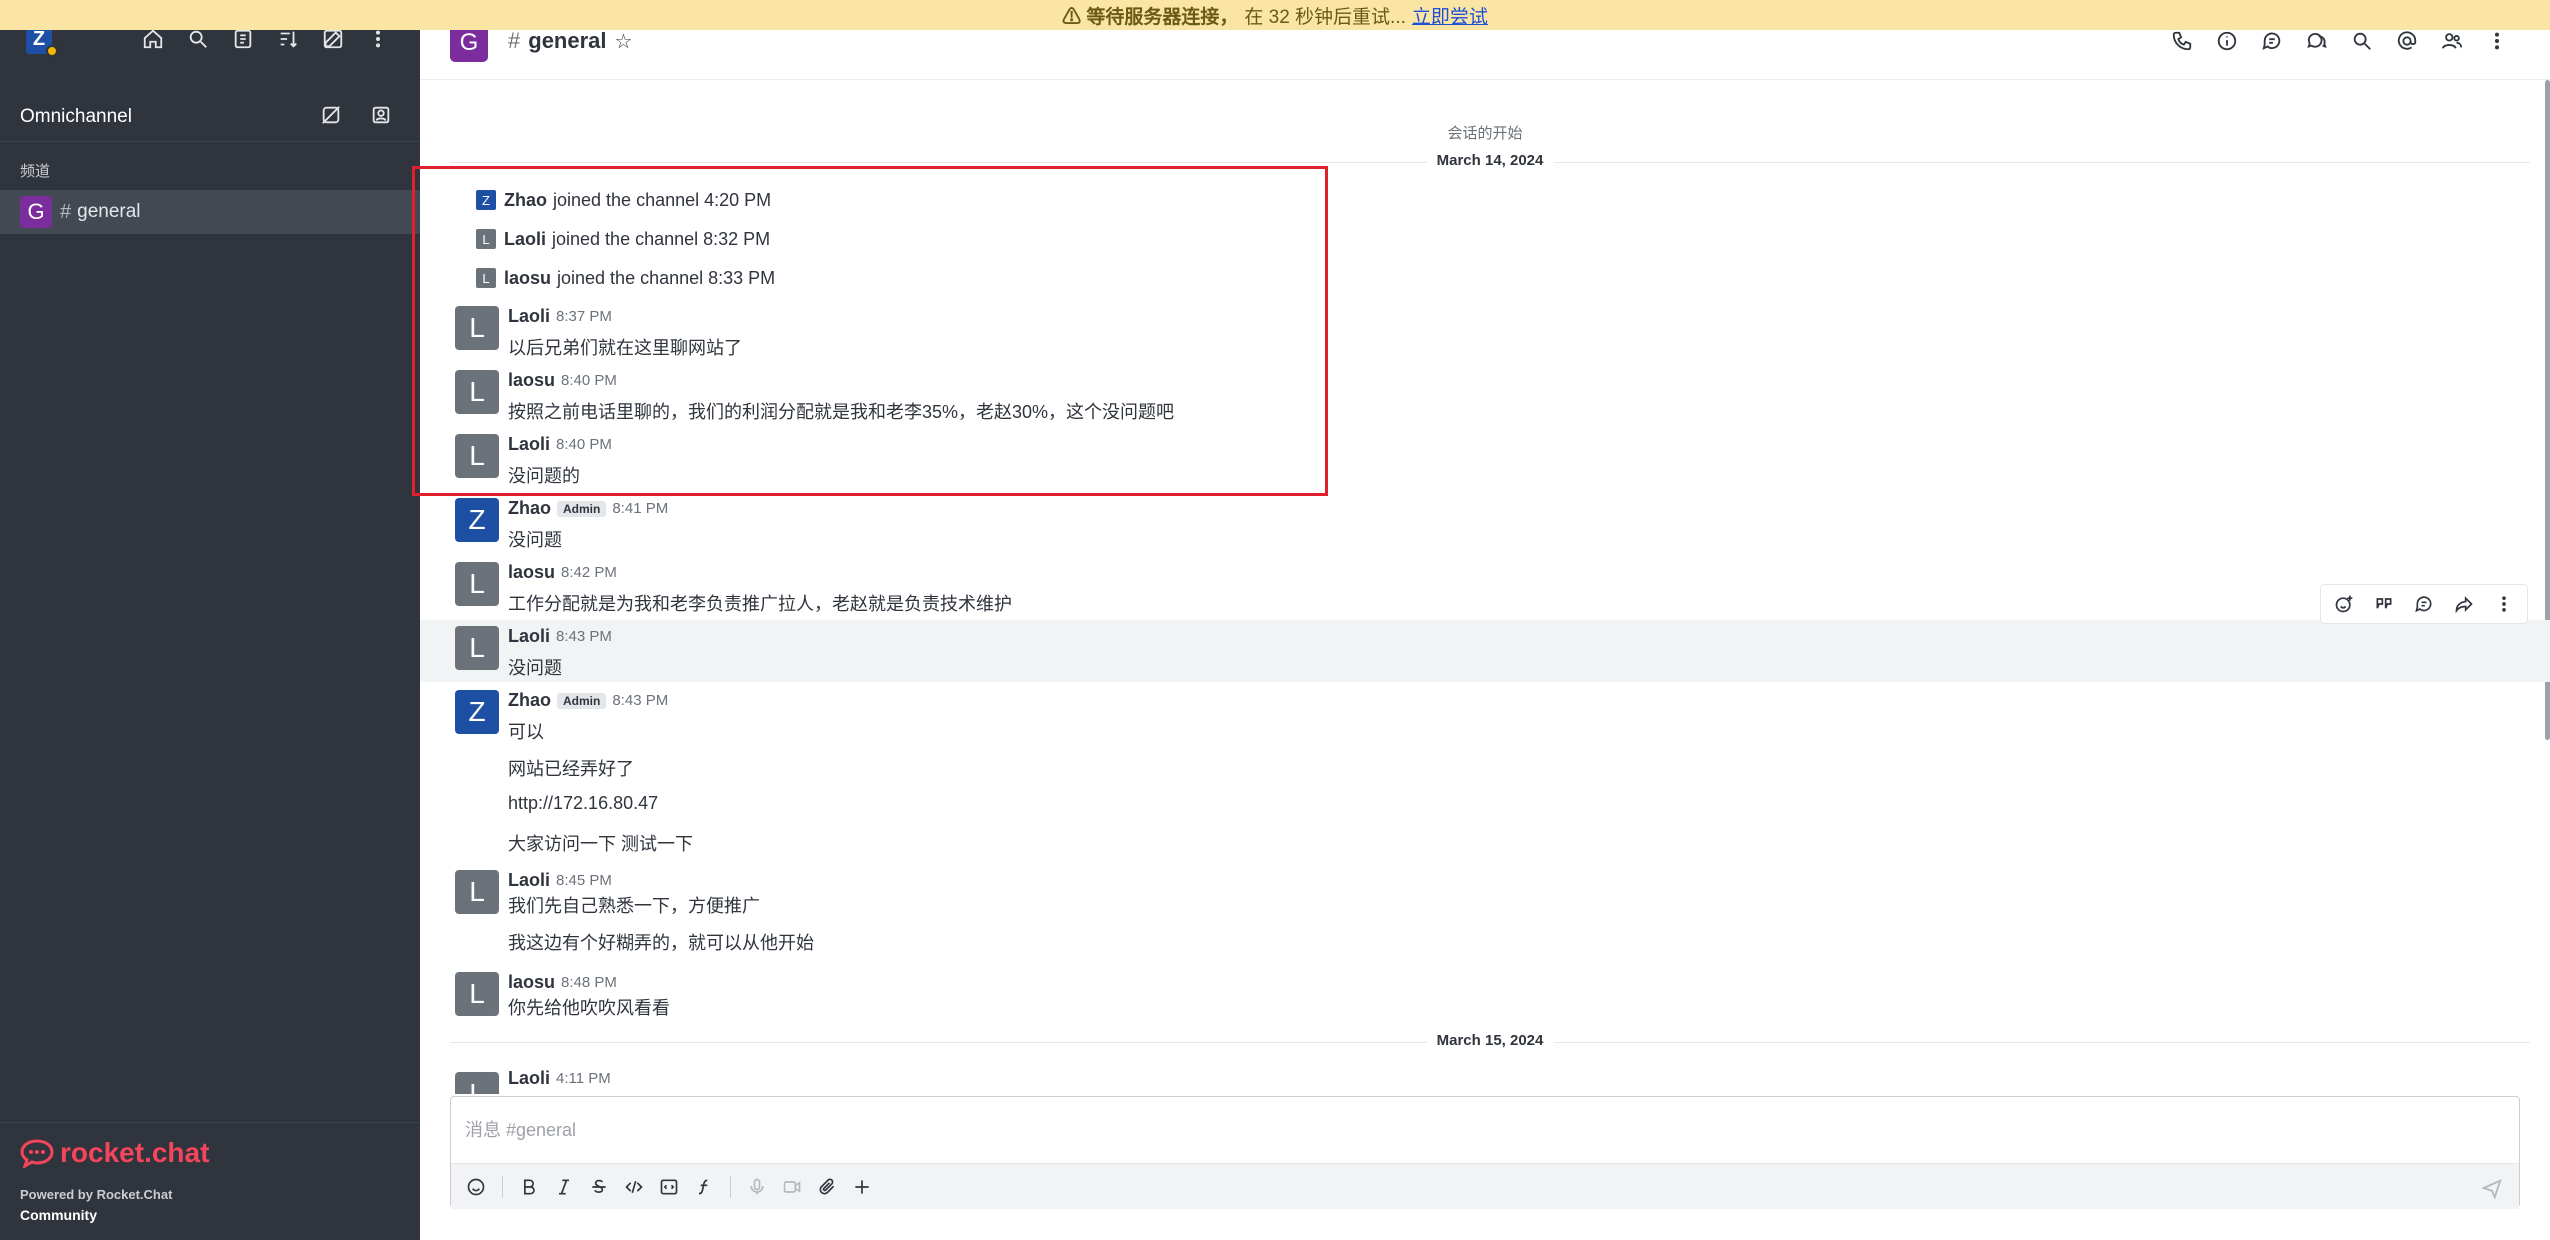 Image resolution: width=2550 pixels, height=1240 pixels. I want to click on channels-section-label: 频道, so click(35, 171).